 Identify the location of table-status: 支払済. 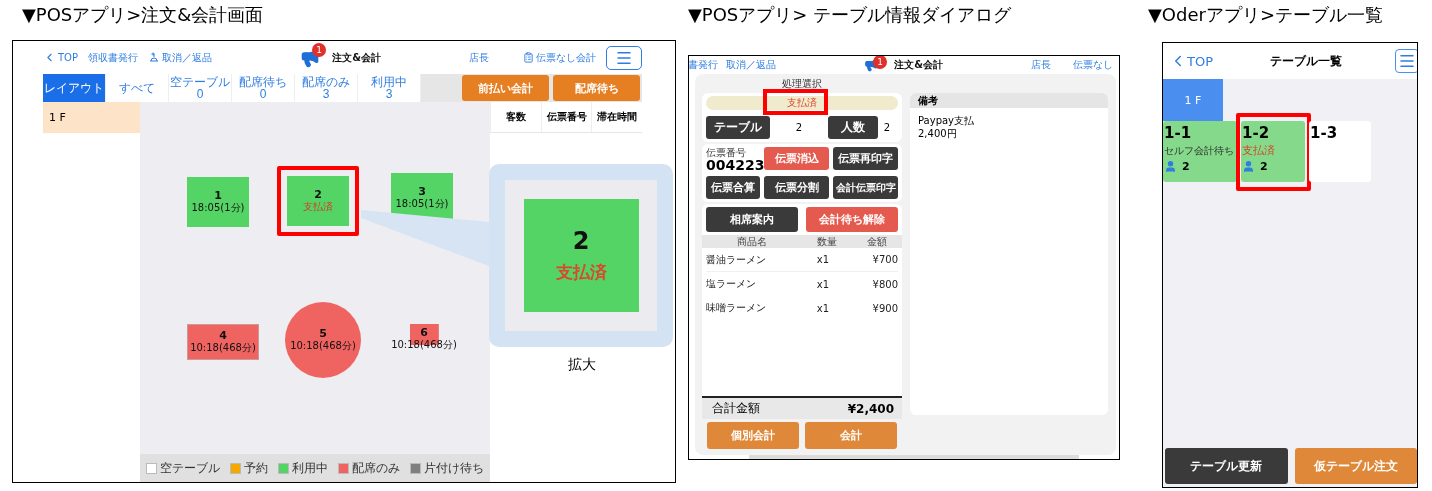
(1259, 151).